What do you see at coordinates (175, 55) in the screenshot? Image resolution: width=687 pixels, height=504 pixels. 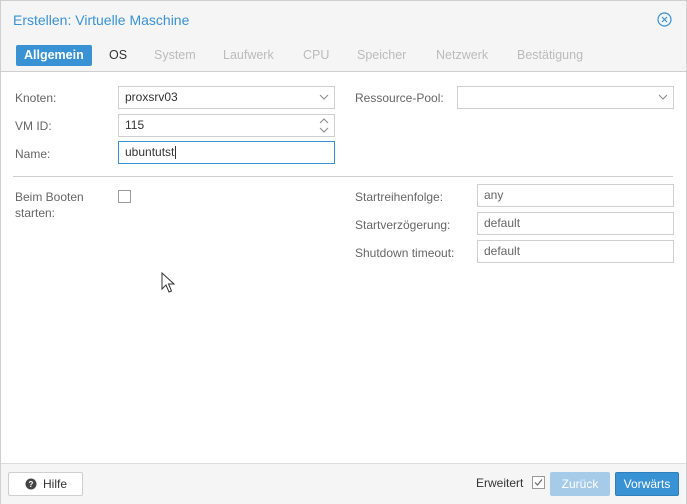 I see `tab-system: System` at bounding box center [175, 55].